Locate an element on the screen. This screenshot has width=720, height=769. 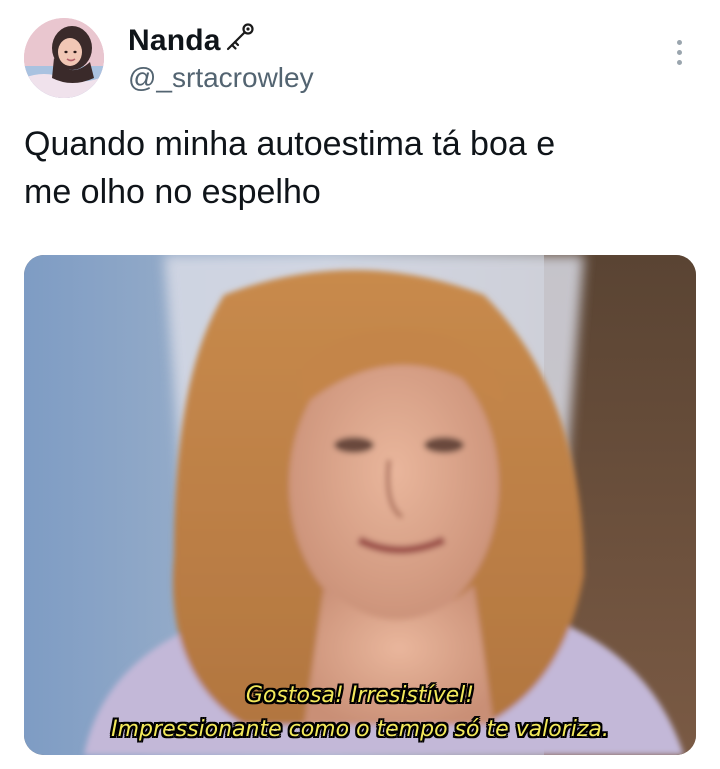
display-name: Nanda is located at coordinates (192, 41).